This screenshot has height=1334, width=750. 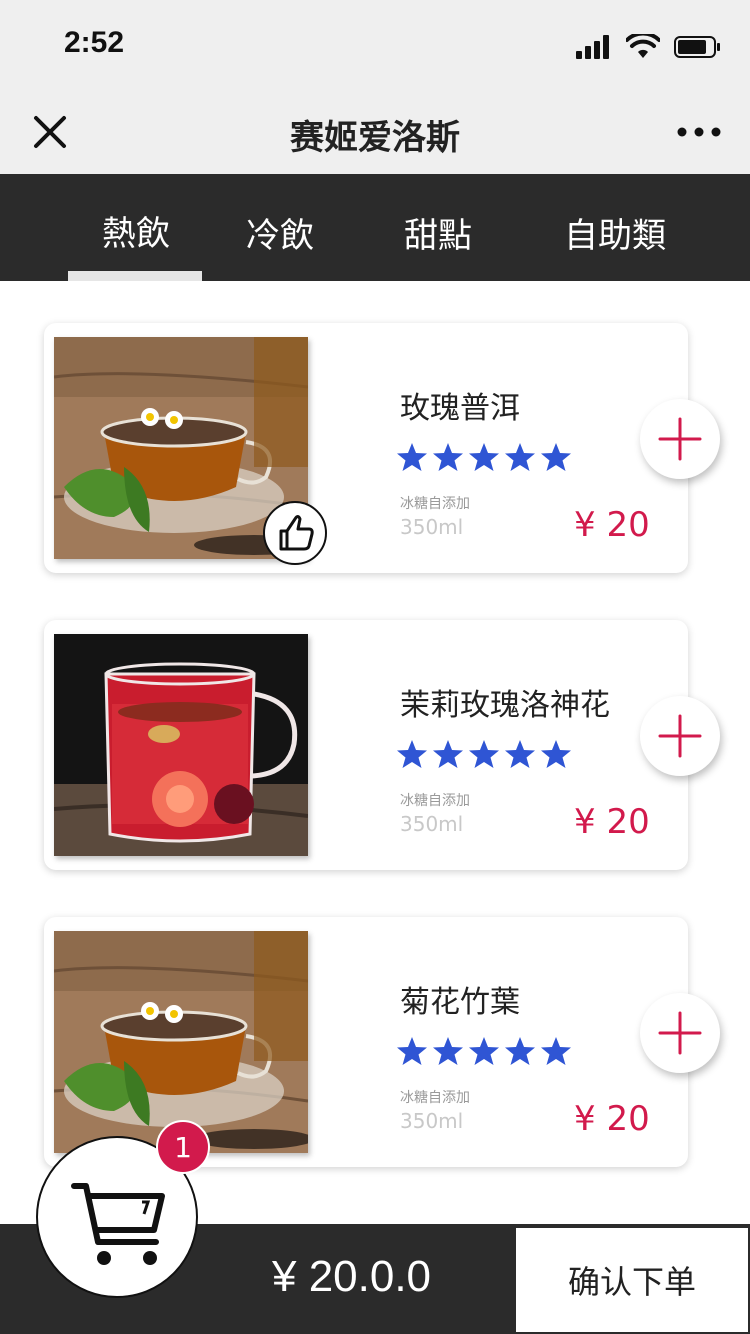 What do you see at coordinates (181, 745) in the screenshot?
I see `product-image` at bounding box center [181, 745].